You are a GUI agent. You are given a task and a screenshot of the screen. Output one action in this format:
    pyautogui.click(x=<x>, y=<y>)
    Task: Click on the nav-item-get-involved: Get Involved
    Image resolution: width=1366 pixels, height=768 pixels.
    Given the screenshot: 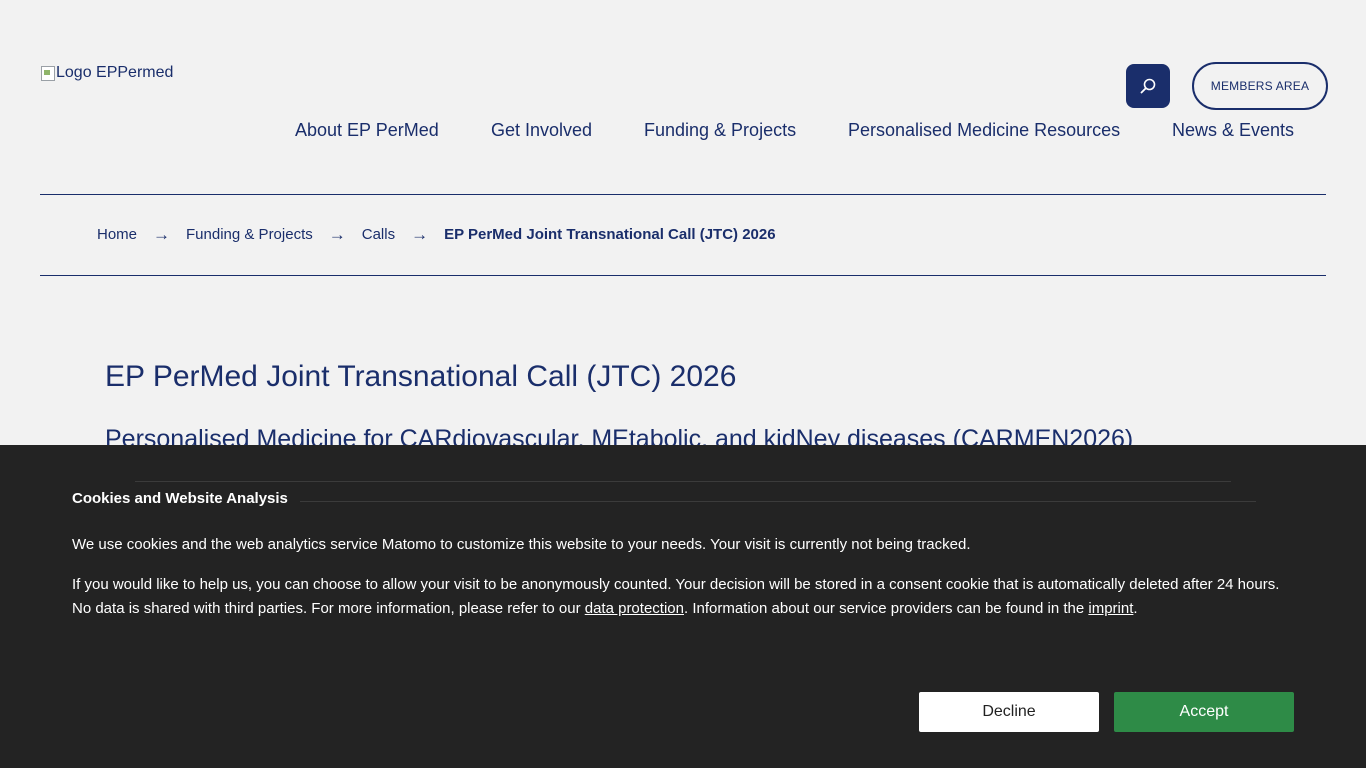 What is the action you would take?
    pyautogui.click(x=541, y=130)
    